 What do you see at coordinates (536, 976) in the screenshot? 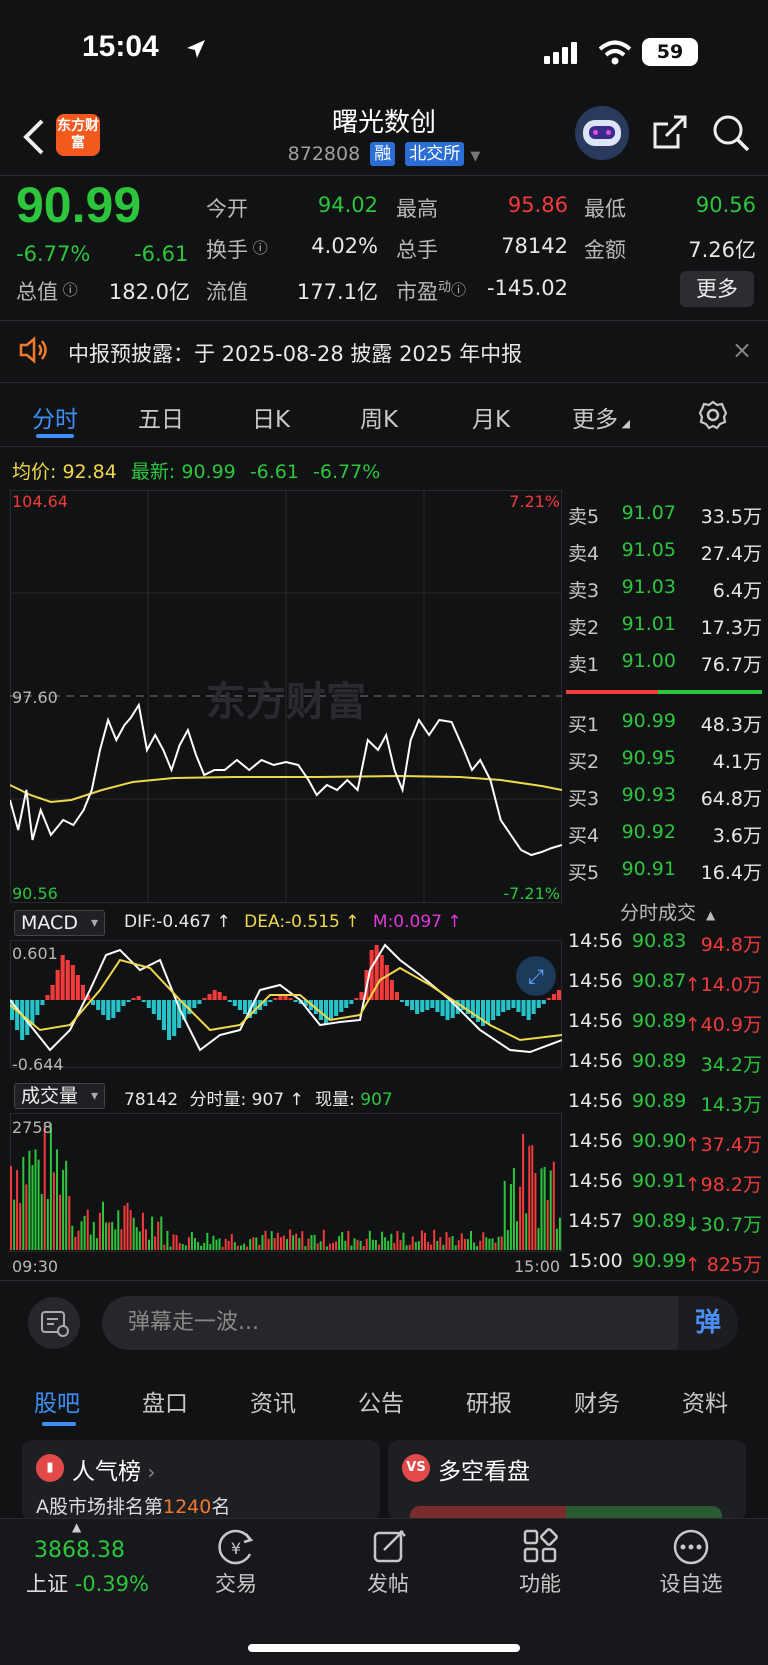
I see `expand-icon: ⤢` at bounding box center [536, 976].